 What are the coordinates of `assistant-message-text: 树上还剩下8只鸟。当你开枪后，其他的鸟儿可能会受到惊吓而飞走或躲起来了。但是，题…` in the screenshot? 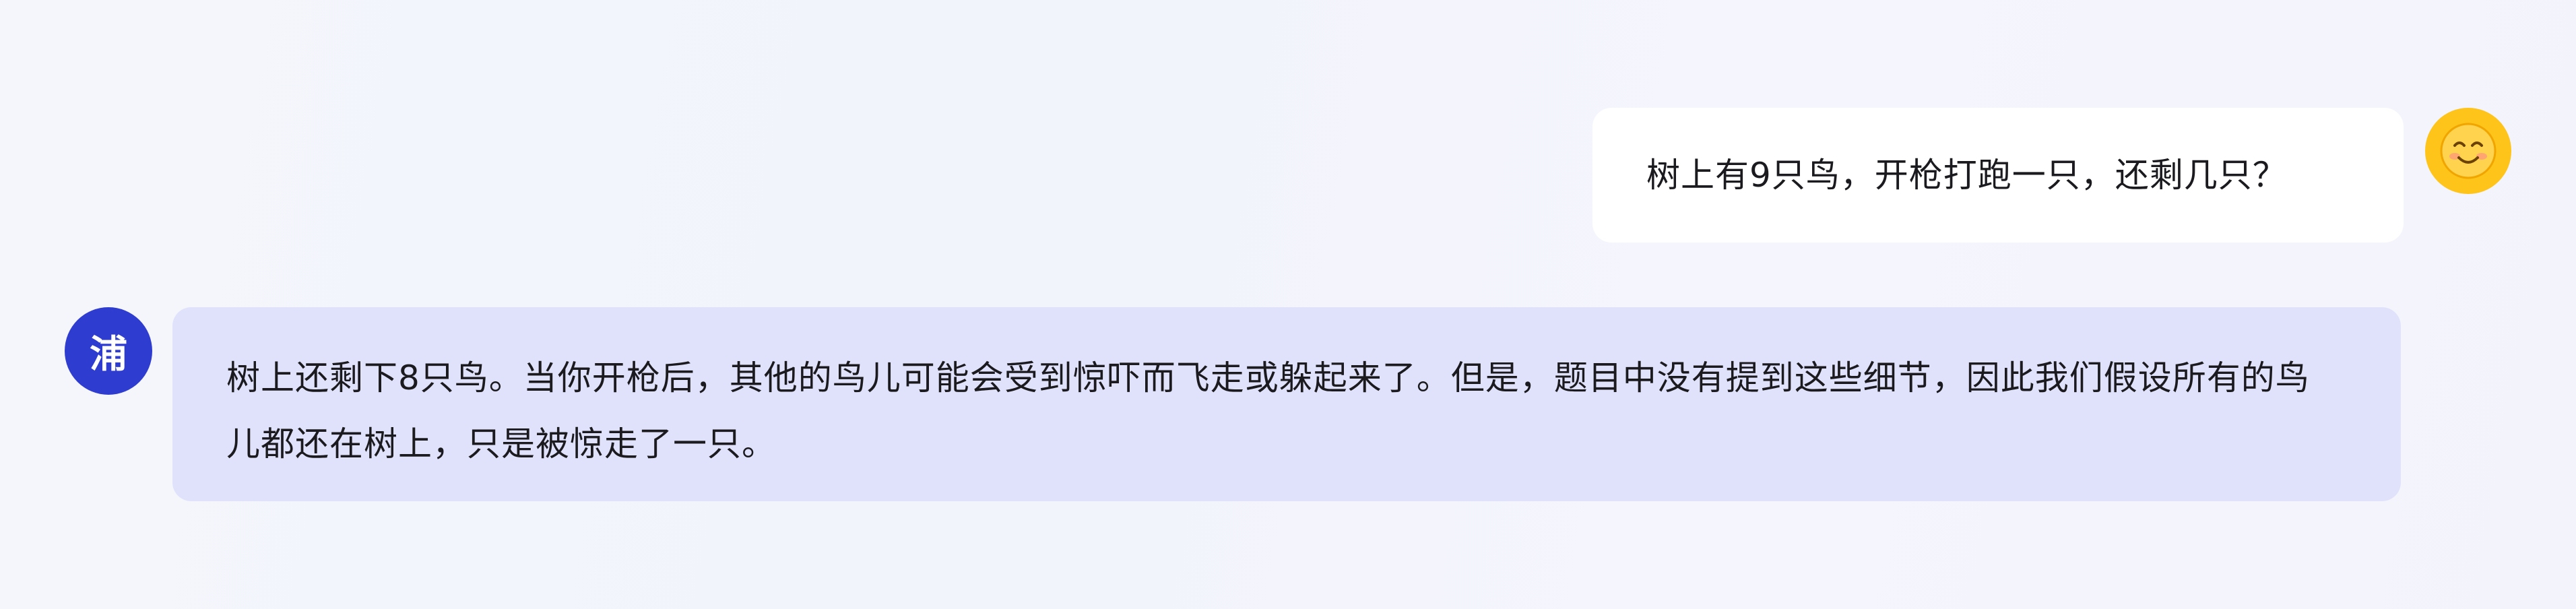 It's located at (1268, 410).